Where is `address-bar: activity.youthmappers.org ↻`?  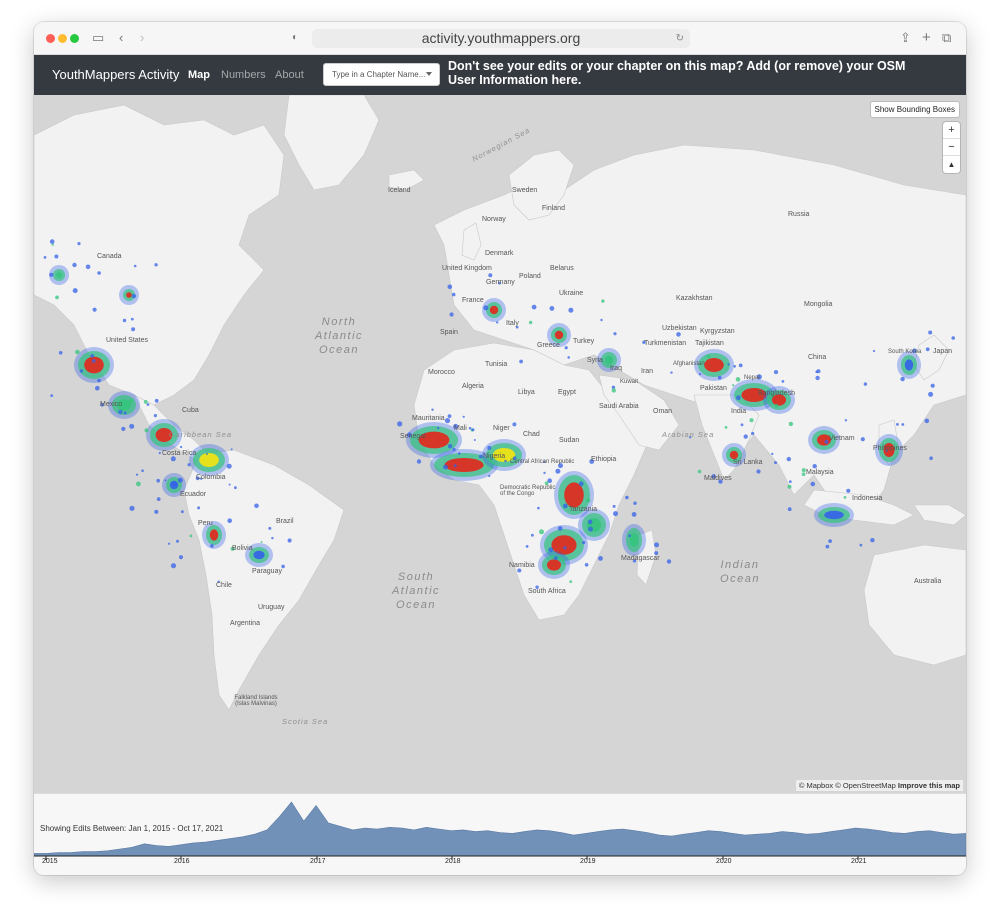
address-bar: activity.youthmappers.org ↻ is located at coordinates (501, 38).